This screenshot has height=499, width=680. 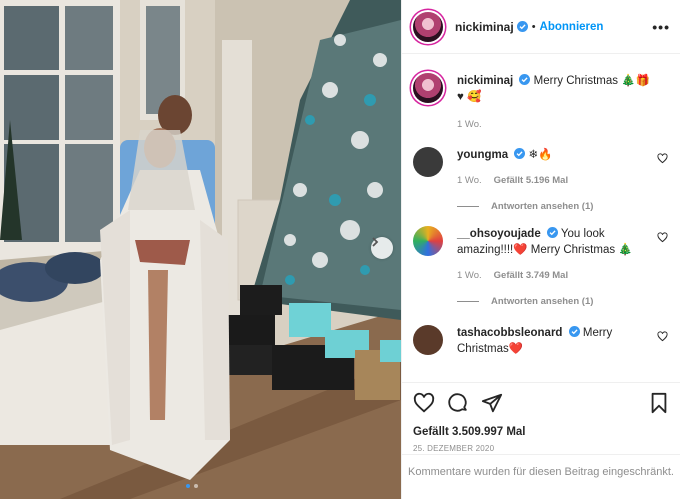 What do you see at coordinates (192, 486) in the screenshot?
I see `carousel-indicator` at bounding box center [192, 486].